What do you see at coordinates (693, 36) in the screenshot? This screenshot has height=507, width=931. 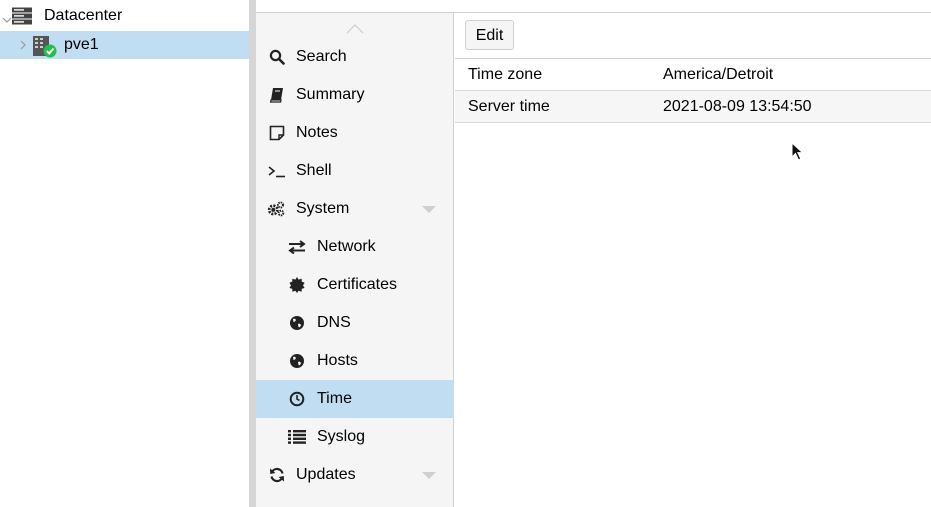 I see `content-toolbar` at bounding box center [693, 36].